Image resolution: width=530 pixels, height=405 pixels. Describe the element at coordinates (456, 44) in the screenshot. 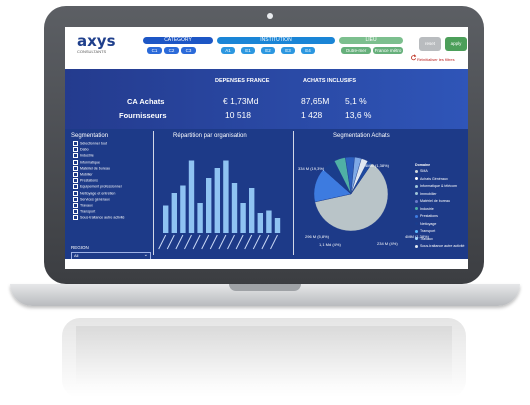

I see `apply-button: apply` at that location.